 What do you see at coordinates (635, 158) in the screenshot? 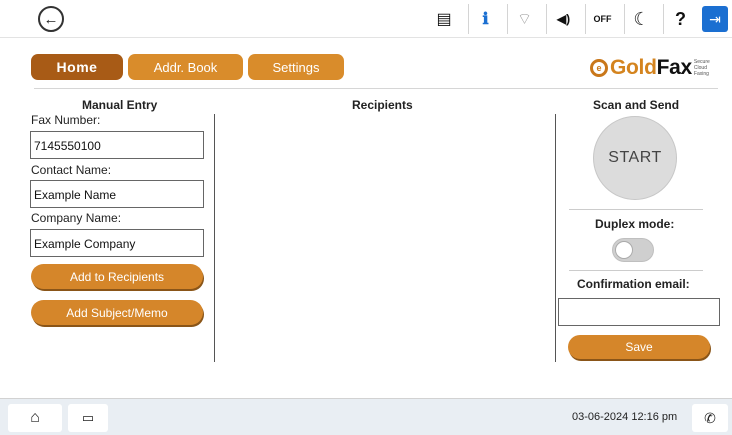
I see `start-button: START` at bounding box center [635, 158].